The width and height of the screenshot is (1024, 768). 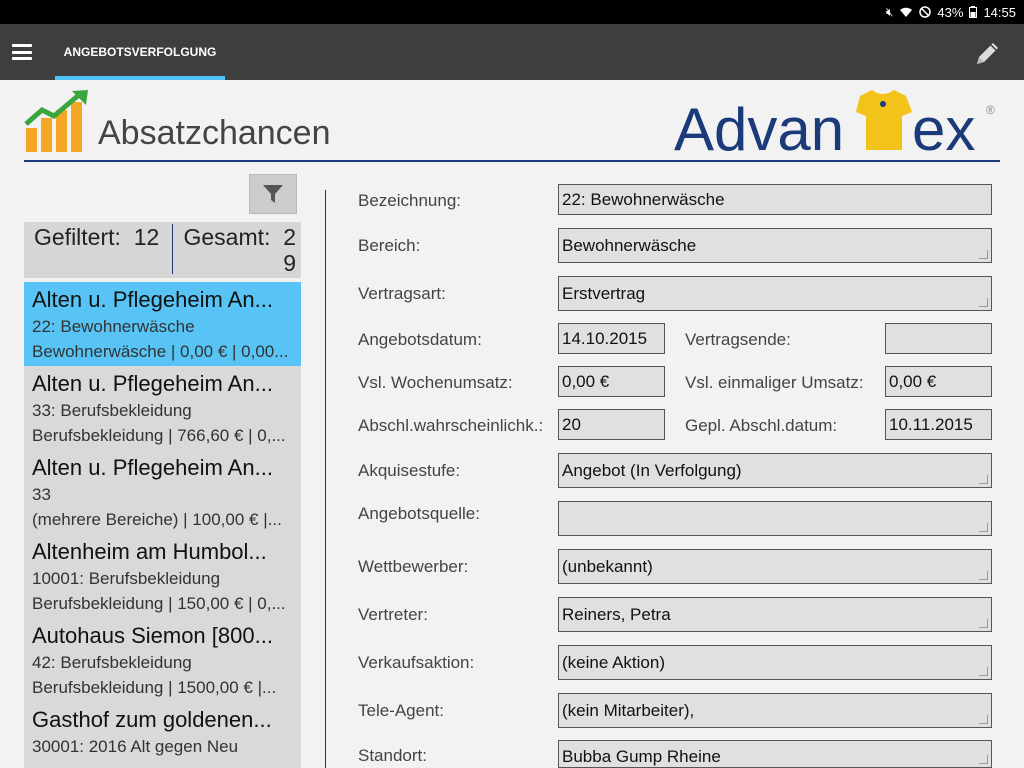 What do you see at coordinates (140, 52) in the screenshot?
I see `tab-angebotsverfolgung: ANGEBOTSVERFOLGUNG` at bounding box center [140, 52].